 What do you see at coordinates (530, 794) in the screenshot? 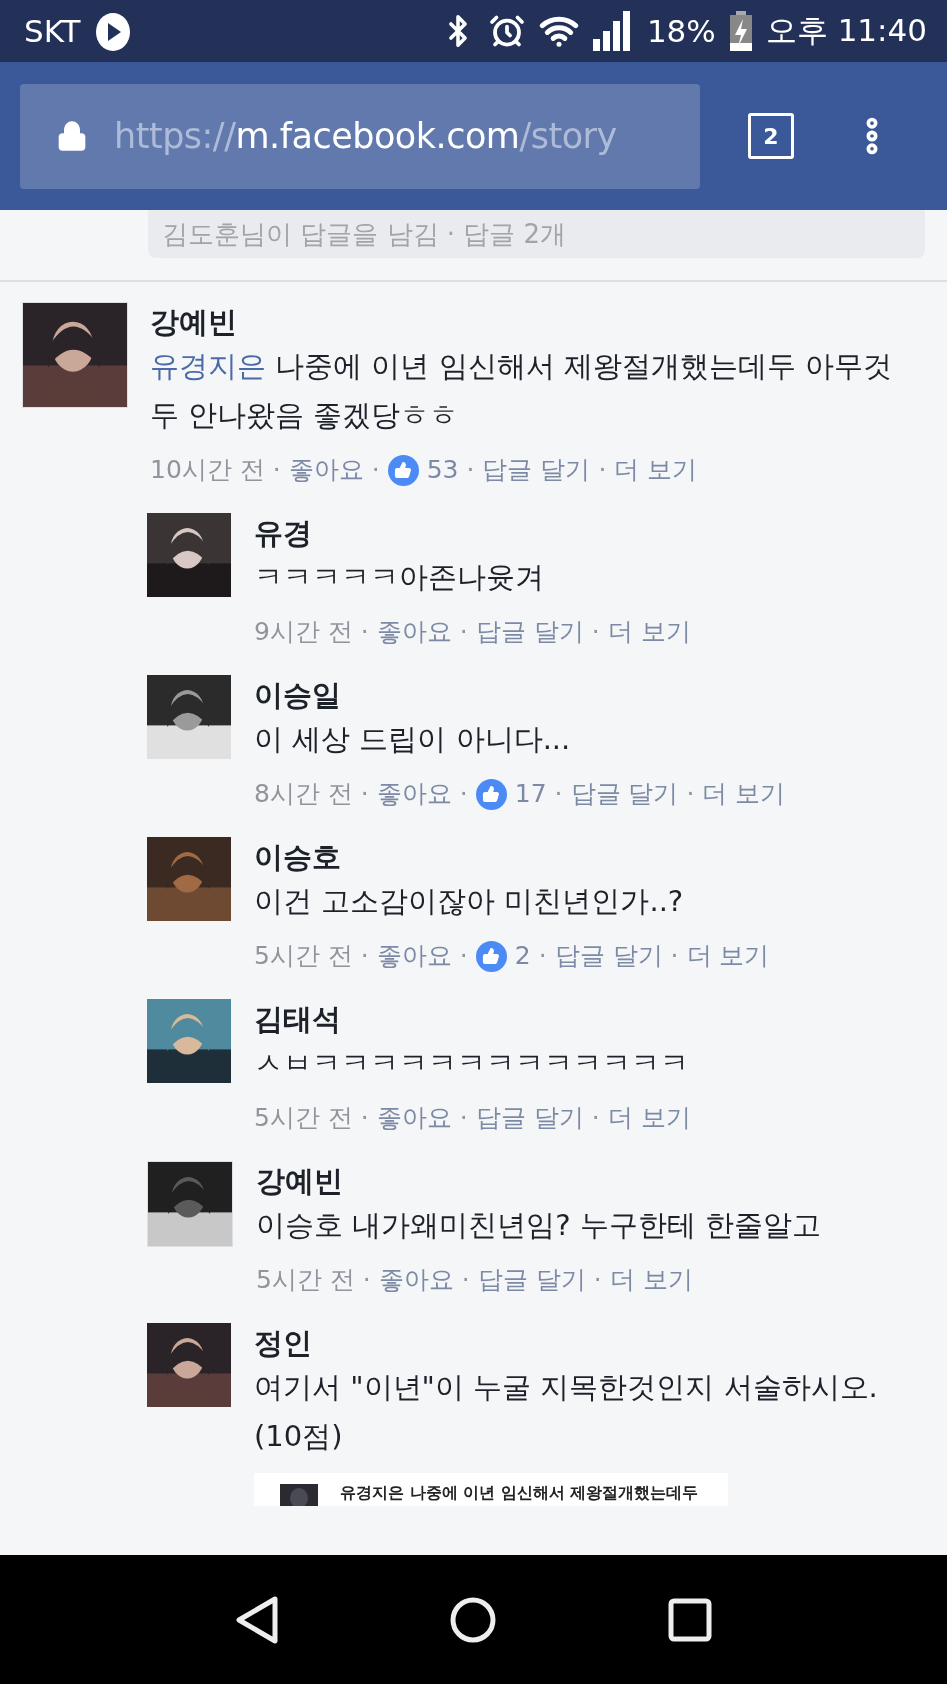
I see `reaction-count: 17` at bounding box center [530, 794].